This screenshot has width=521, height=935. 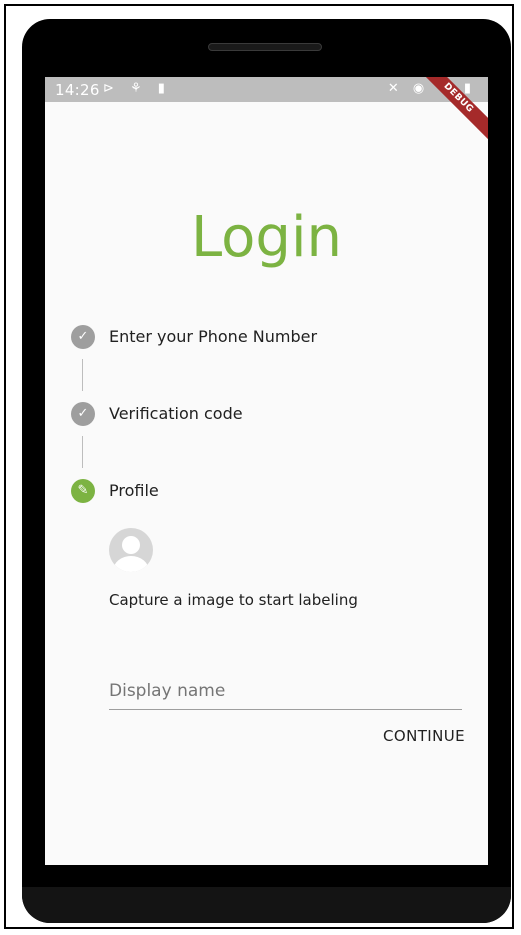 I want to click on notification-icons: ⊳ ⚘ ▮, so click(x=137, y=88).